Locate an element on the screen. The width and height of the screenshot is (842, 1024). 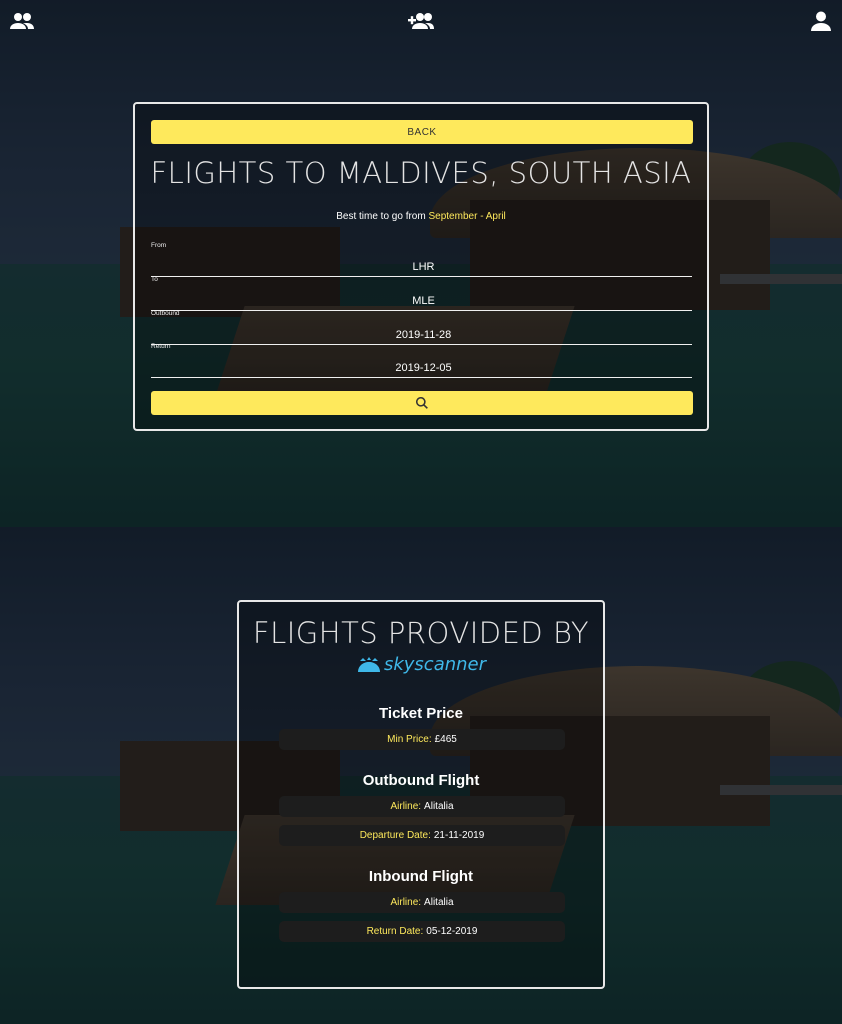
departure-date-row: Departure Date: 21-11-2019 is located at coordinates (422, 835).